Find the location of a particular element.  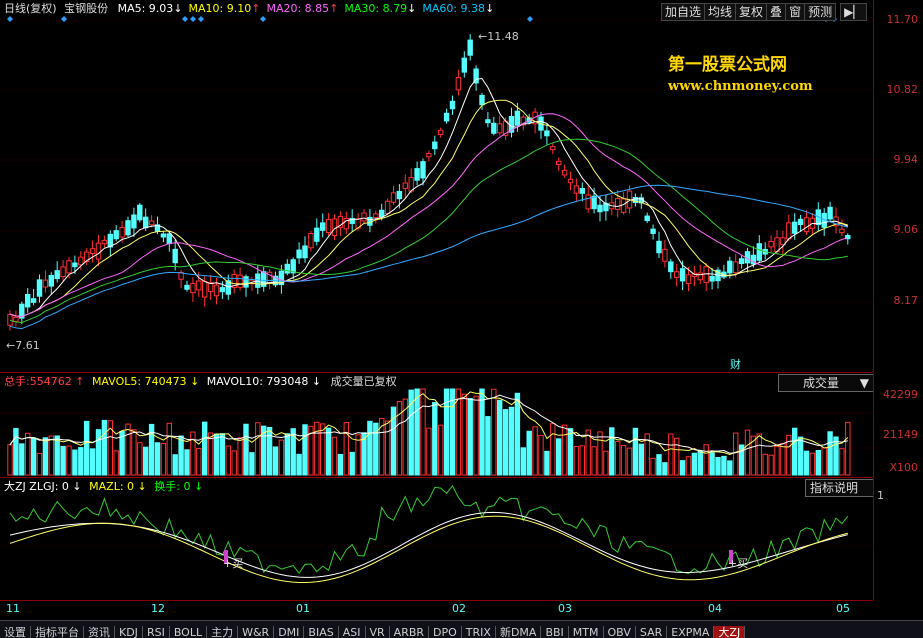

toolbar-button-3: 复权 is located at coordinates (751, 12).